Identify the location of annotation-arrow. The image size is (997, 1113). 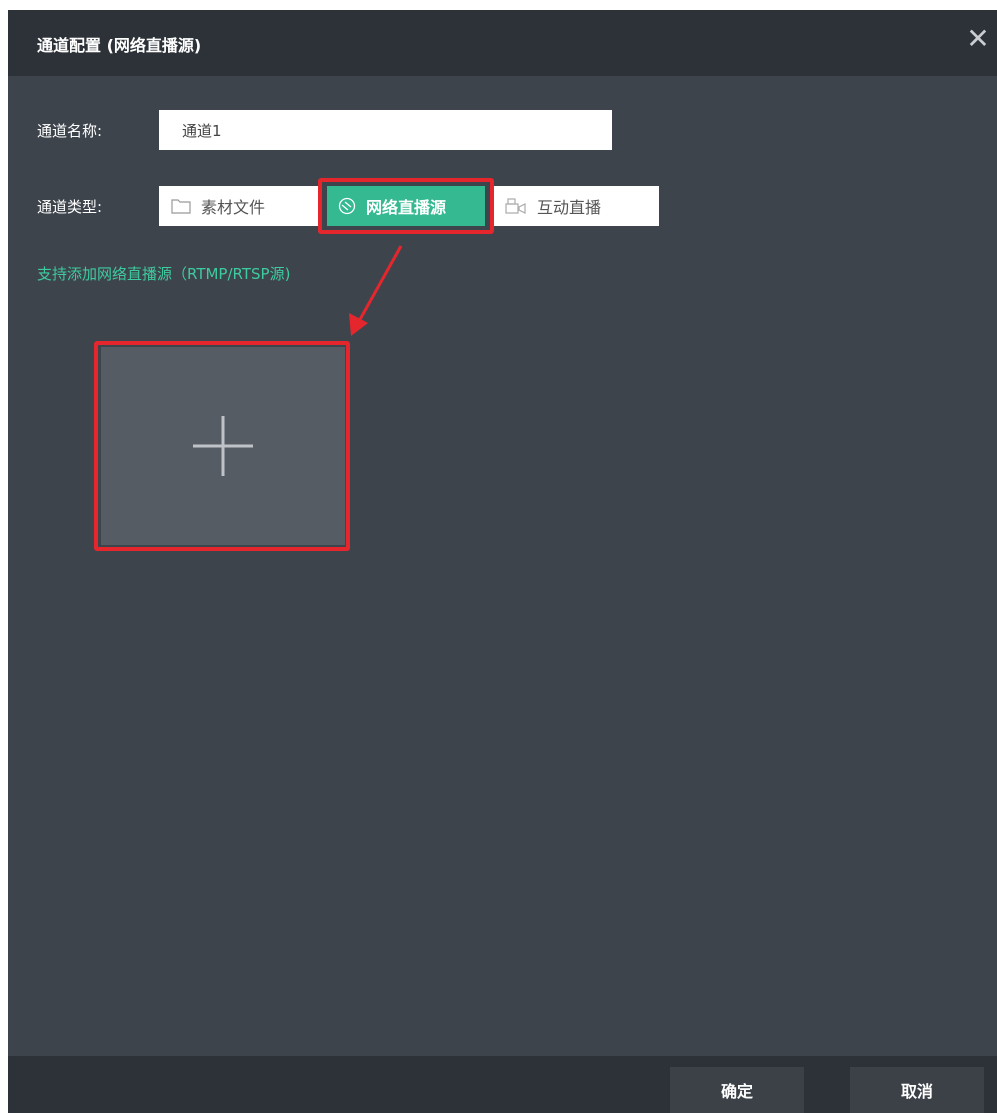
(376, 290).